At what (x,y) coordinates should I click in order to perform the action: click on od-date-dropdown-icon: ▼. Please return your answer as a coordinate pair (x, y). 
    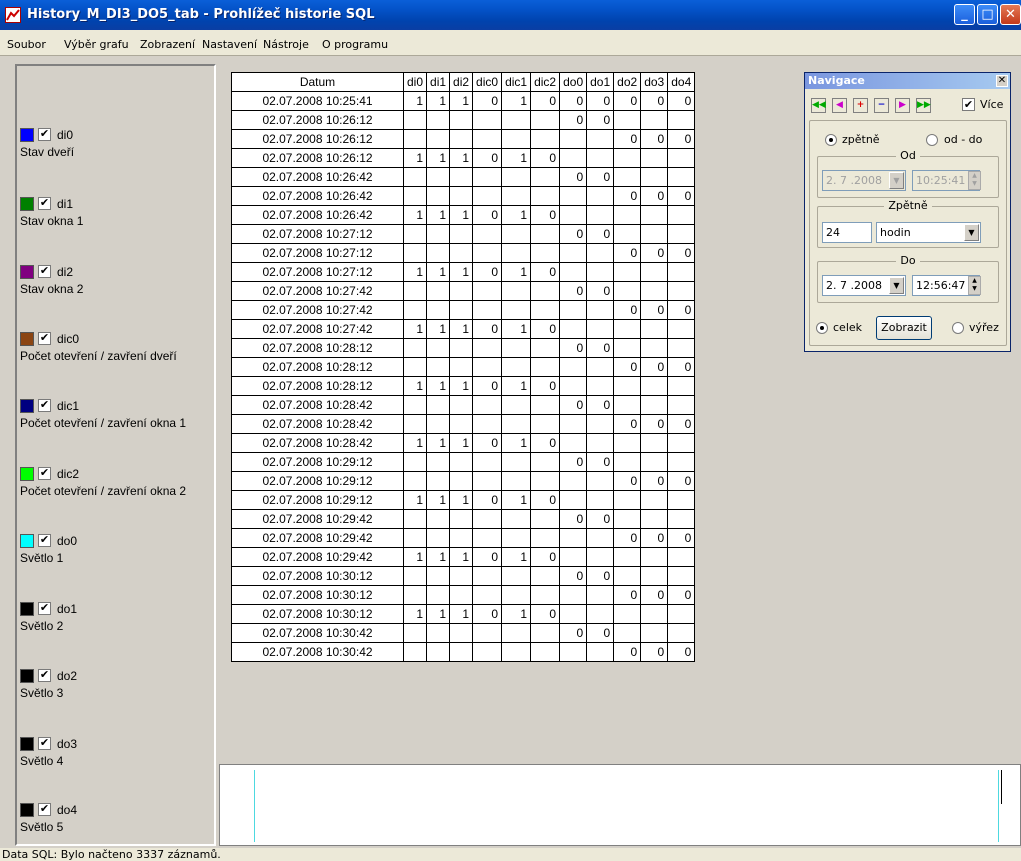
    Looking at the image, I should click on (896, 180).